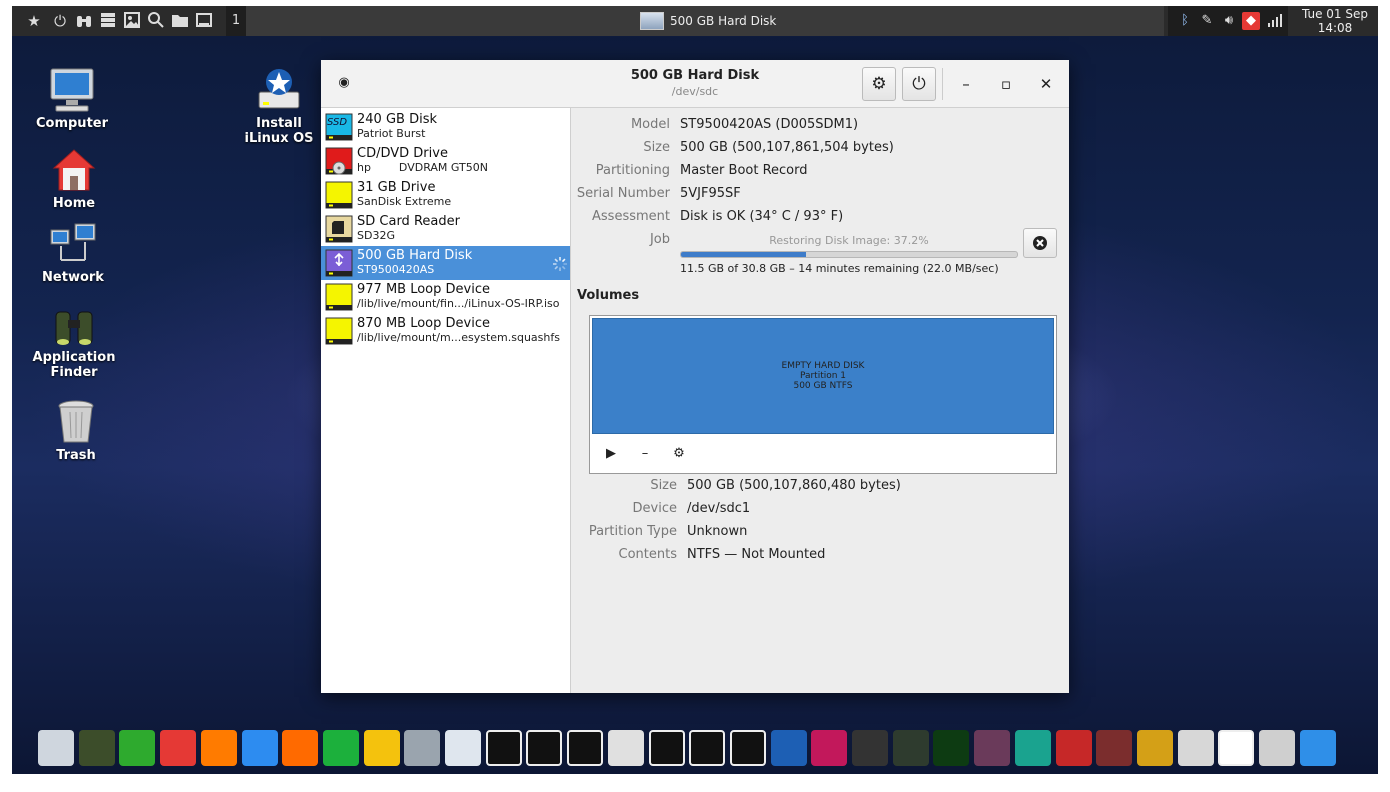 This screenshot has height=792, width=1390. I want to click on radar-icon, so click(951, 748).